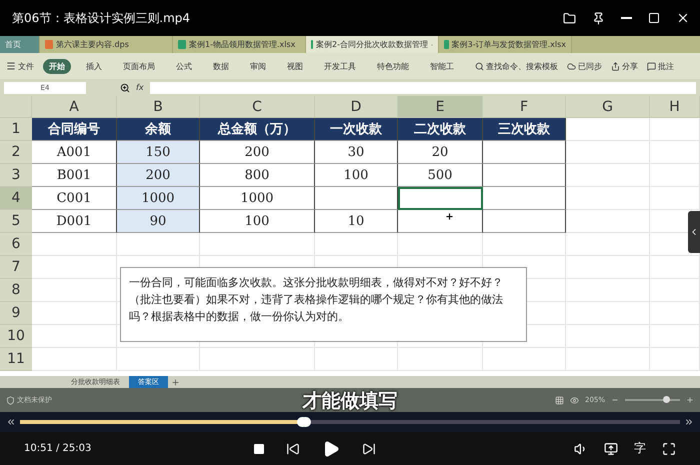 This screenshot has height=465, width=700. Describe the element at coordinates (221, 66) in the screenshot. I see `ribbon-tab: 数据` at that location.